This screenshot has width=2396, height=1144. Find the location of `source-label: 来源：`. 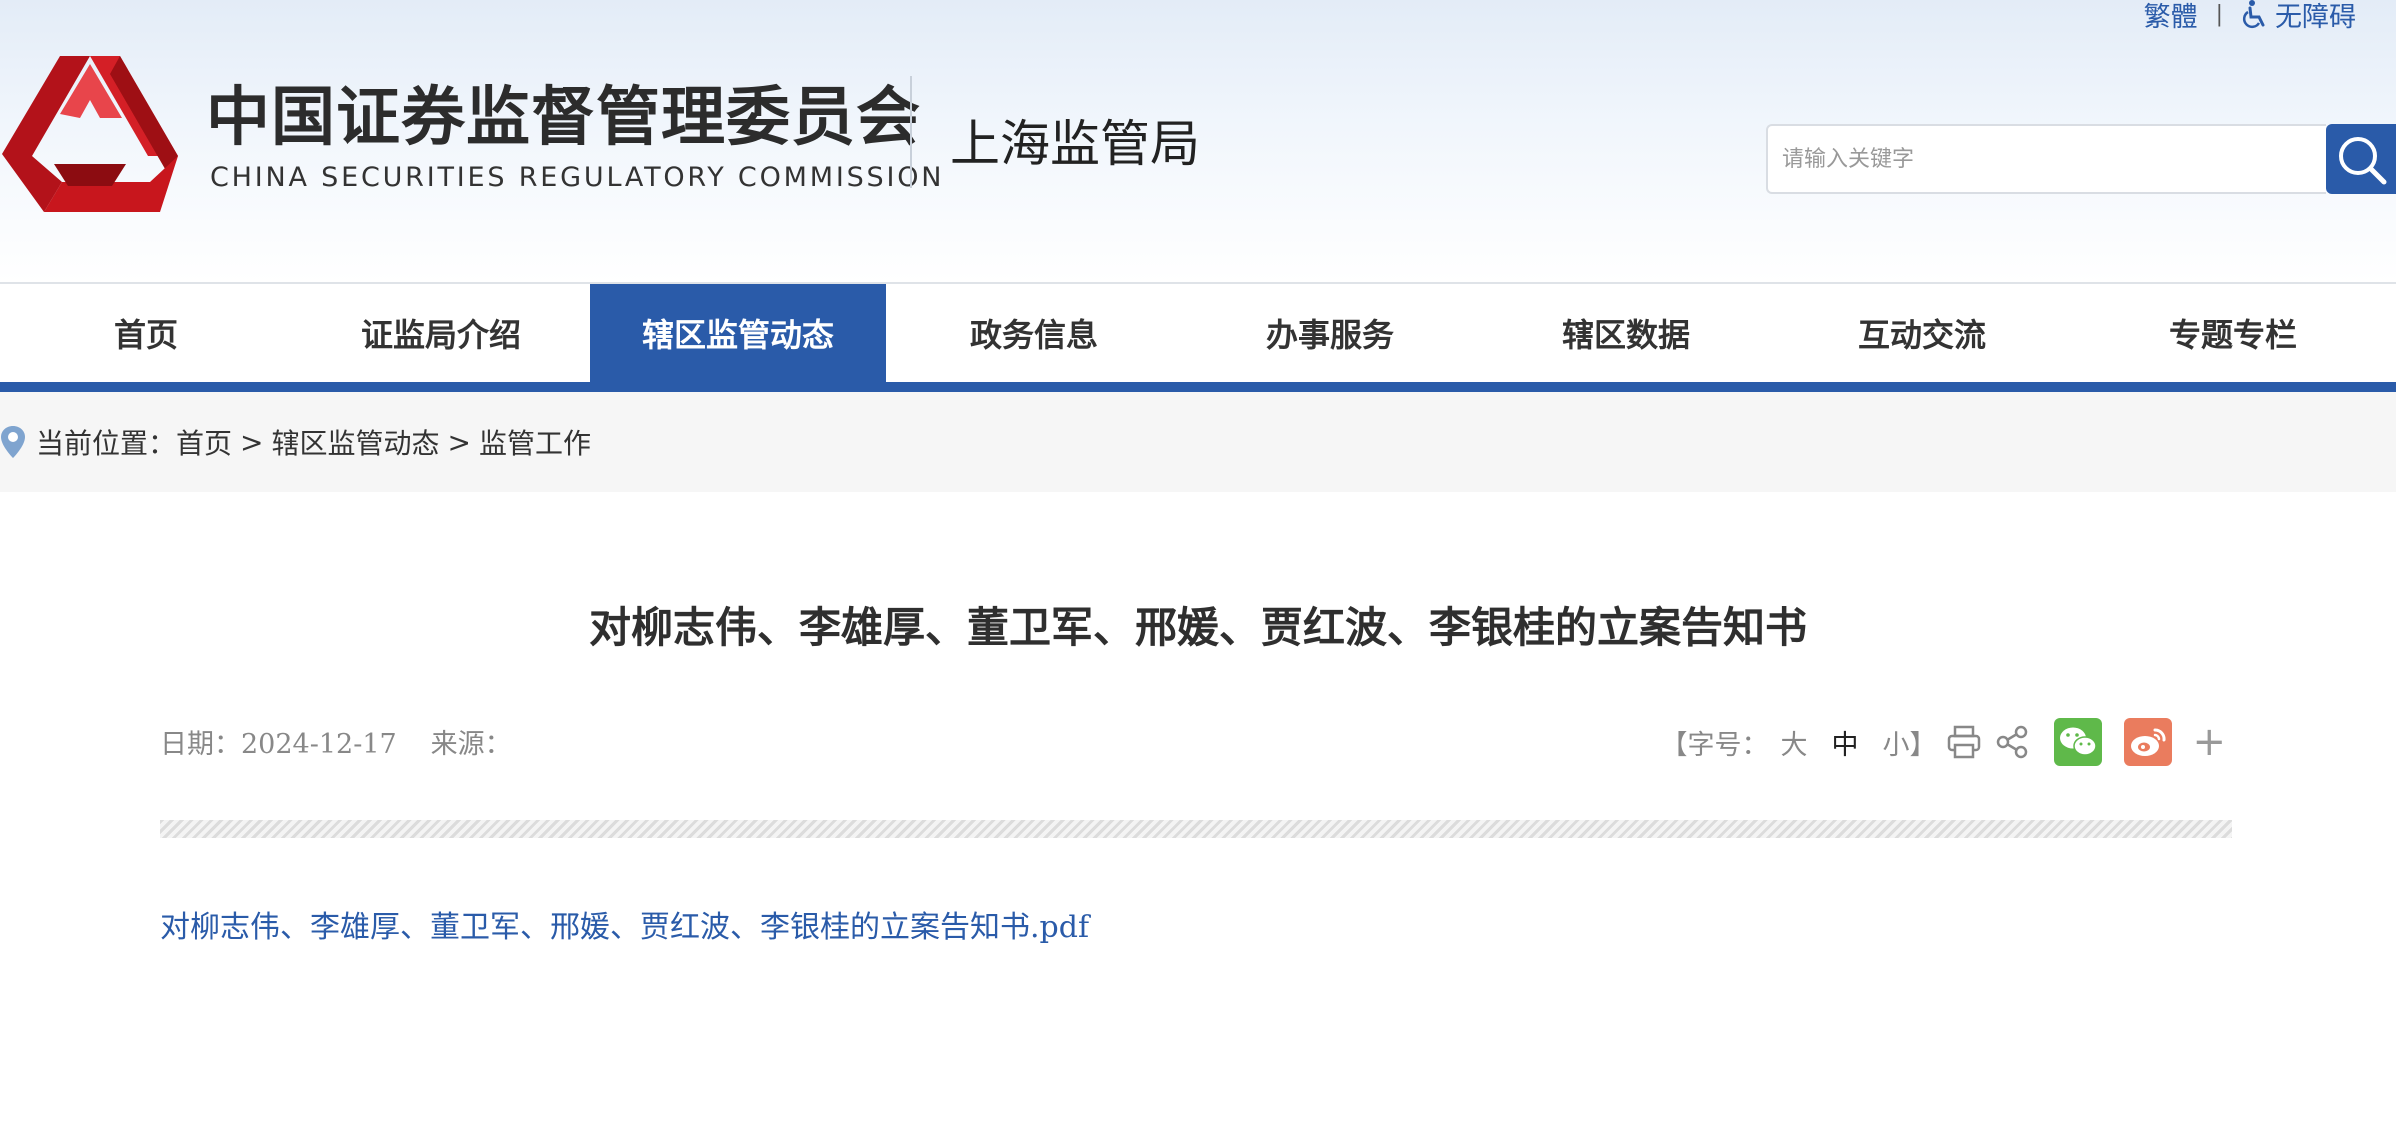

source-label: 来源： is located at coordinates (471, 744).